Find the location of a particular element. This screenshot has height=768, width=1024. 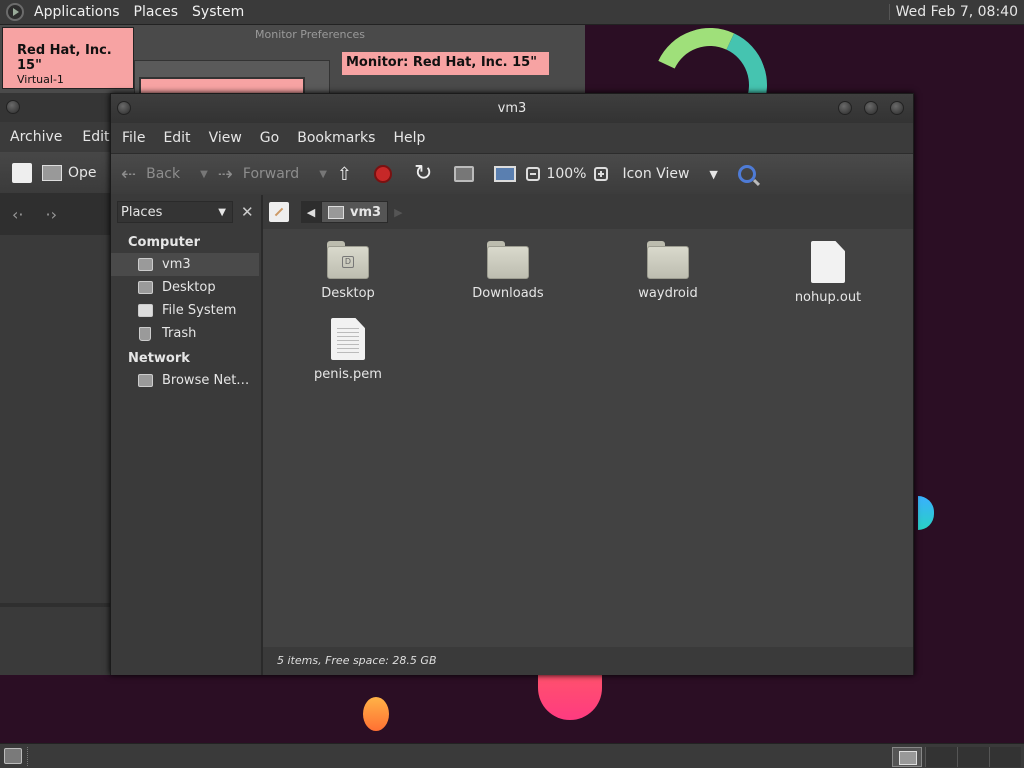

panel-separator is located at coordinates (28, 756).